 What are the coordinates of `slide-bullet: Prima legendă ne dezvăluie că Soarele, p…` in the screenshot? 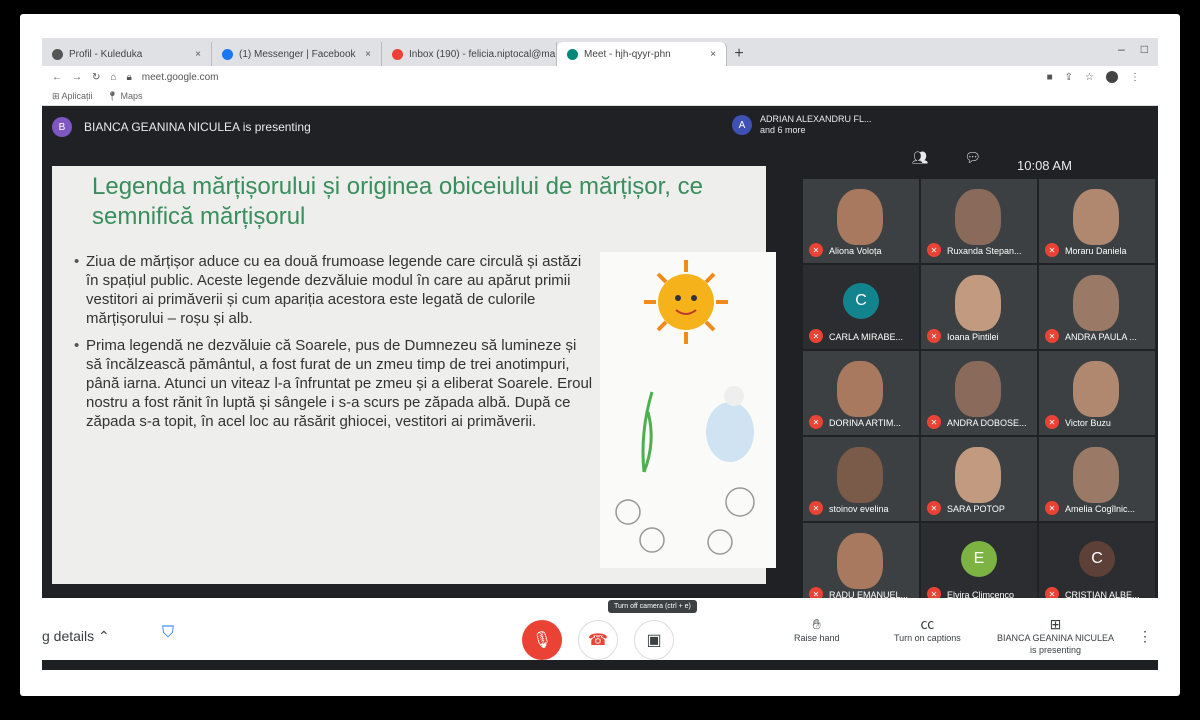 It's located at (335, 383).